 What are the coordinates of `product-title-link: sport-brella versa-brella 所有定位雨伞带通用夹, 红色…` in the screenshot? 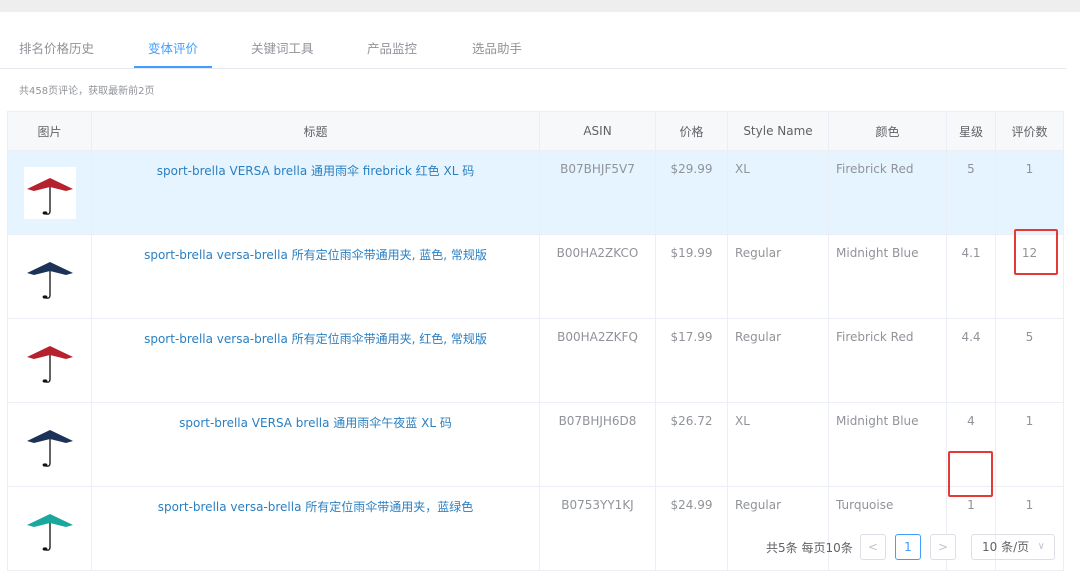 It's located at (315, 338).